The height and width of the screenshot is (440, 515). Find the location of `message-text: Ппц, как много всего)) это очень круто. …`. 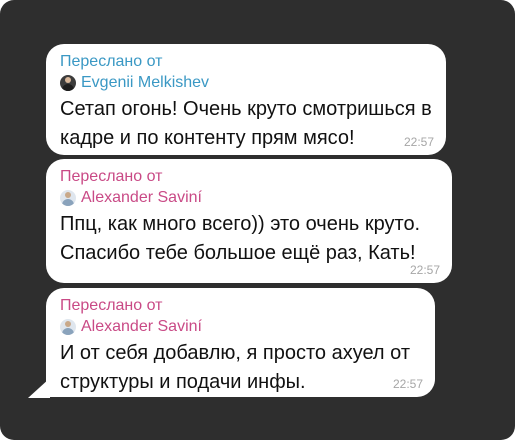

message-text: Ппц, как много всего)) это очень круто. … is located at coordinates (240, 238).